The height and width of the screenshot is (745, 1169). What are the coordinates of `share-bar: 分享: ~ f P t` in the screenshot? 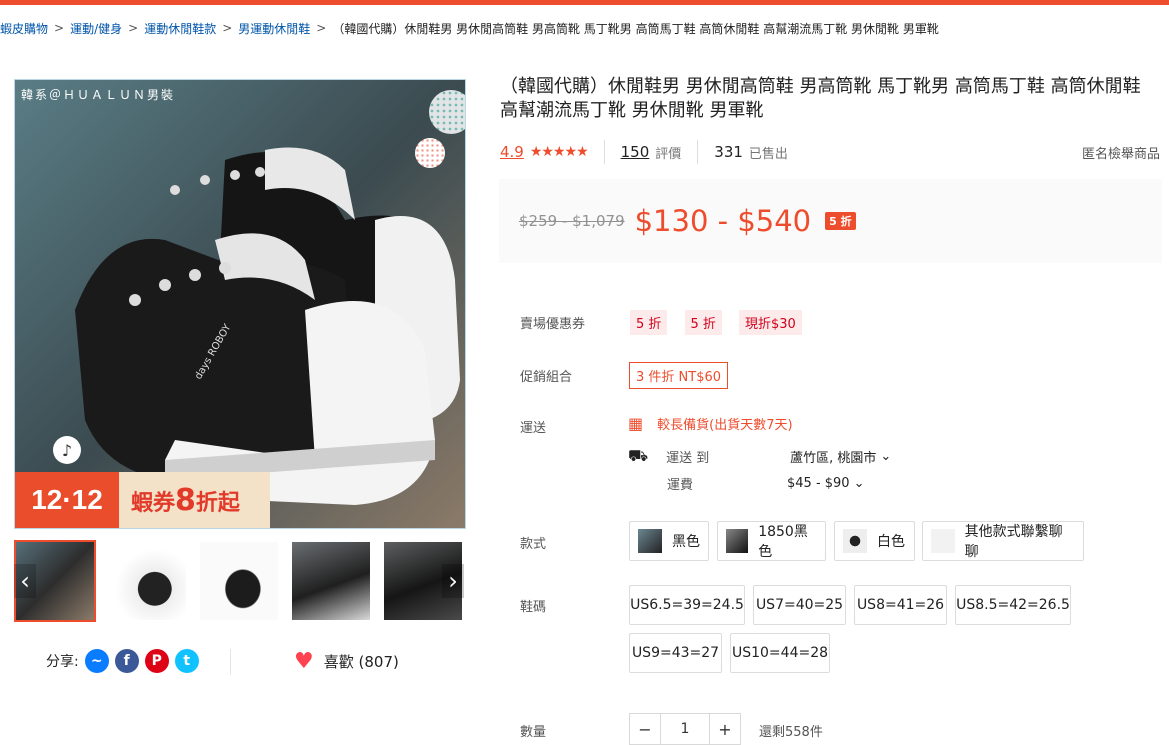 It's located at (122, 661).